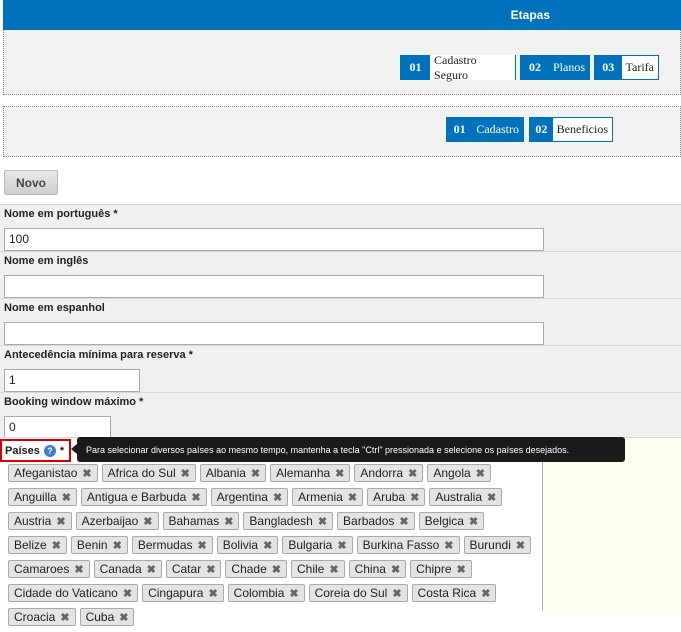 The width and height of the screenshot is (681, 632). Describe the element at coordinates (452, 473) in the screenshot. I see `country-tag-label: Angola` at that location.